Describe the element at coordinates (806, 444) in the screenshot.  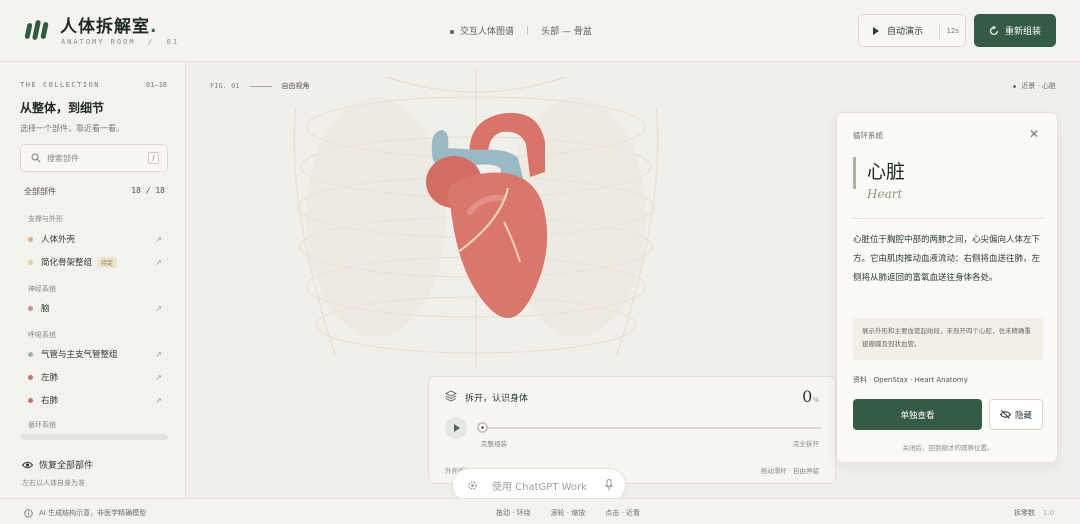
I see `slider-max-label: 完全拆开` at that location.